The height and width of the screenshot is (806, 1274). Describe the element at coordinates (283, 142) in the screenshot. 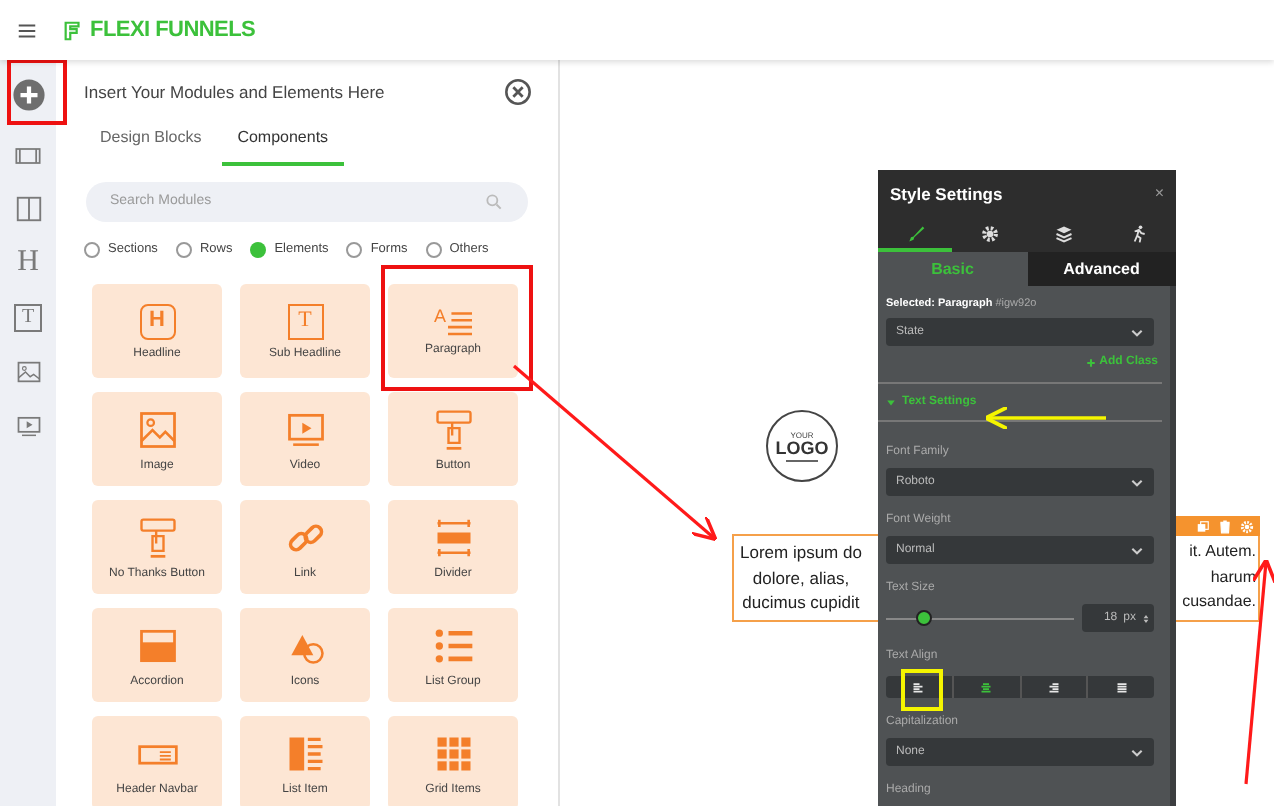

I see `panel-tab: Components` at that location.